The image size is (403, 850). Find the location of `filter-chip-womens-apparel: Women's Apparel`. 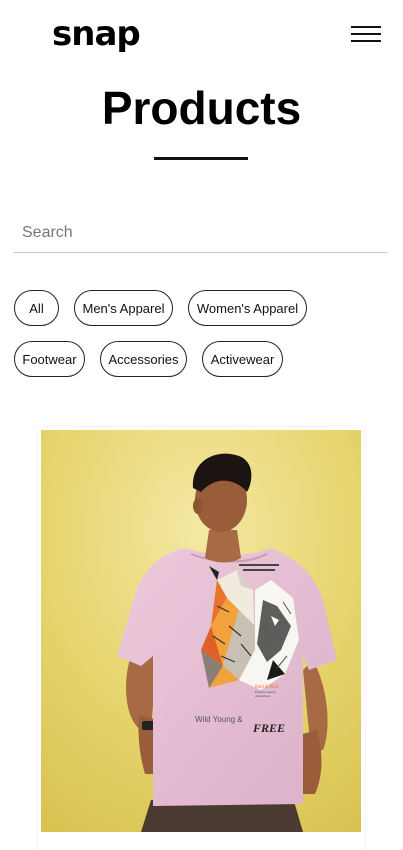

filter-chip-womens-apparel: Women's Apparel is located at coordinates (247, 308).